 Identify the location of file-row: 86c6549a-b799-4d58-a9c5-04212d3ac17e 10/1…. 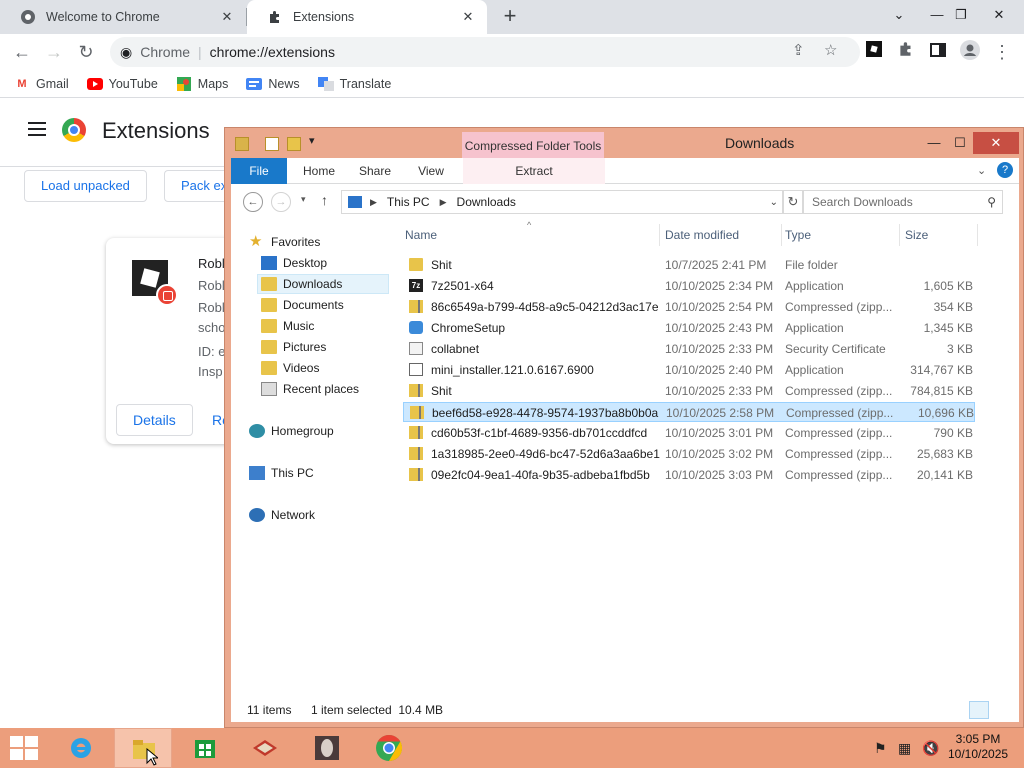
(689, 307).